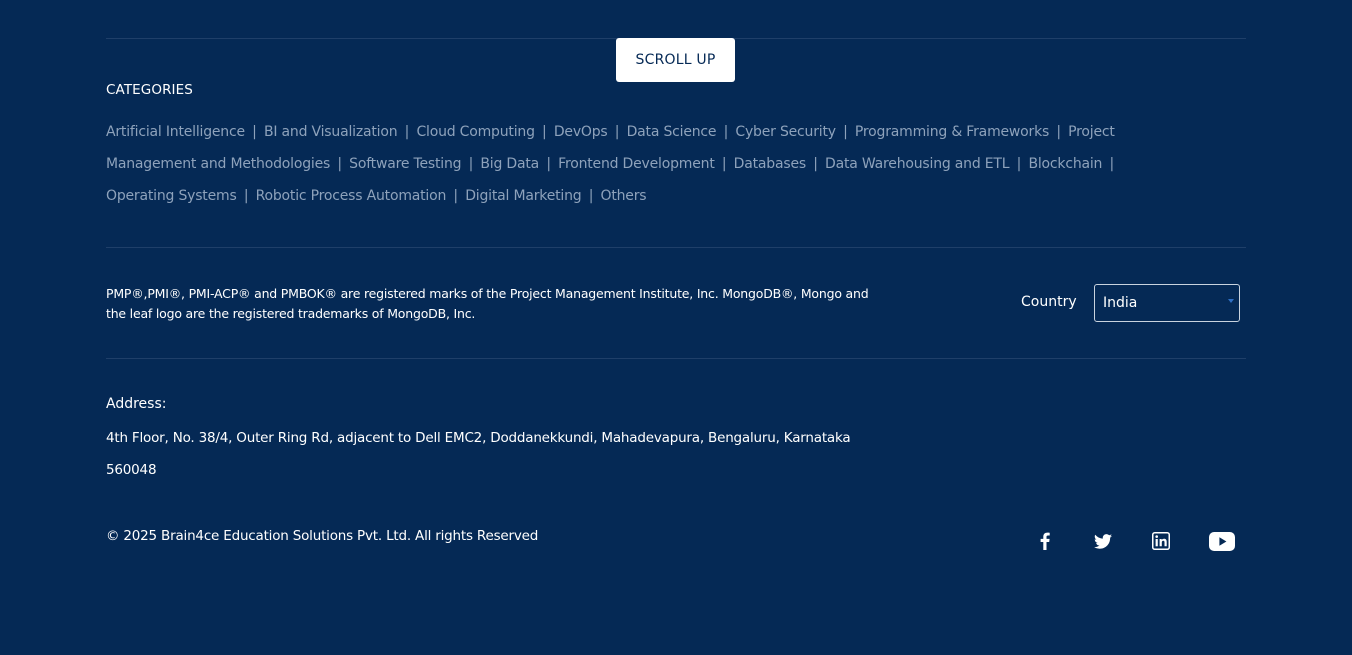 This screenshot has height=655, width=1352. Describe the element at coordinates (770, 164) in the screenshot. I see `category-link: Databases` at that location.